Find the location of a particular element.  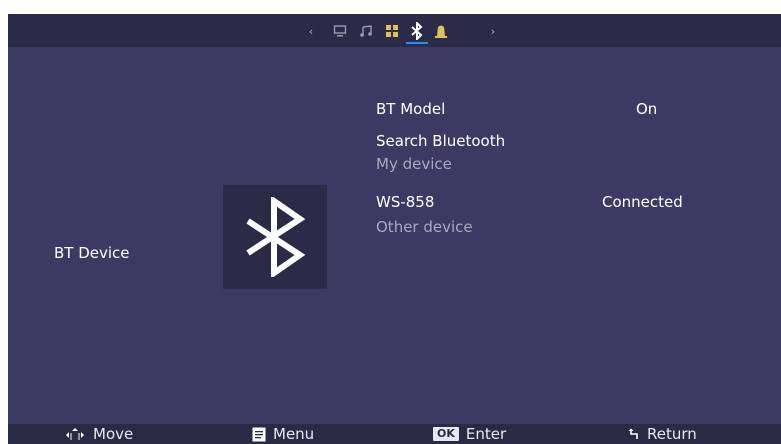

grid-icon is located at coordinates (392, 31).